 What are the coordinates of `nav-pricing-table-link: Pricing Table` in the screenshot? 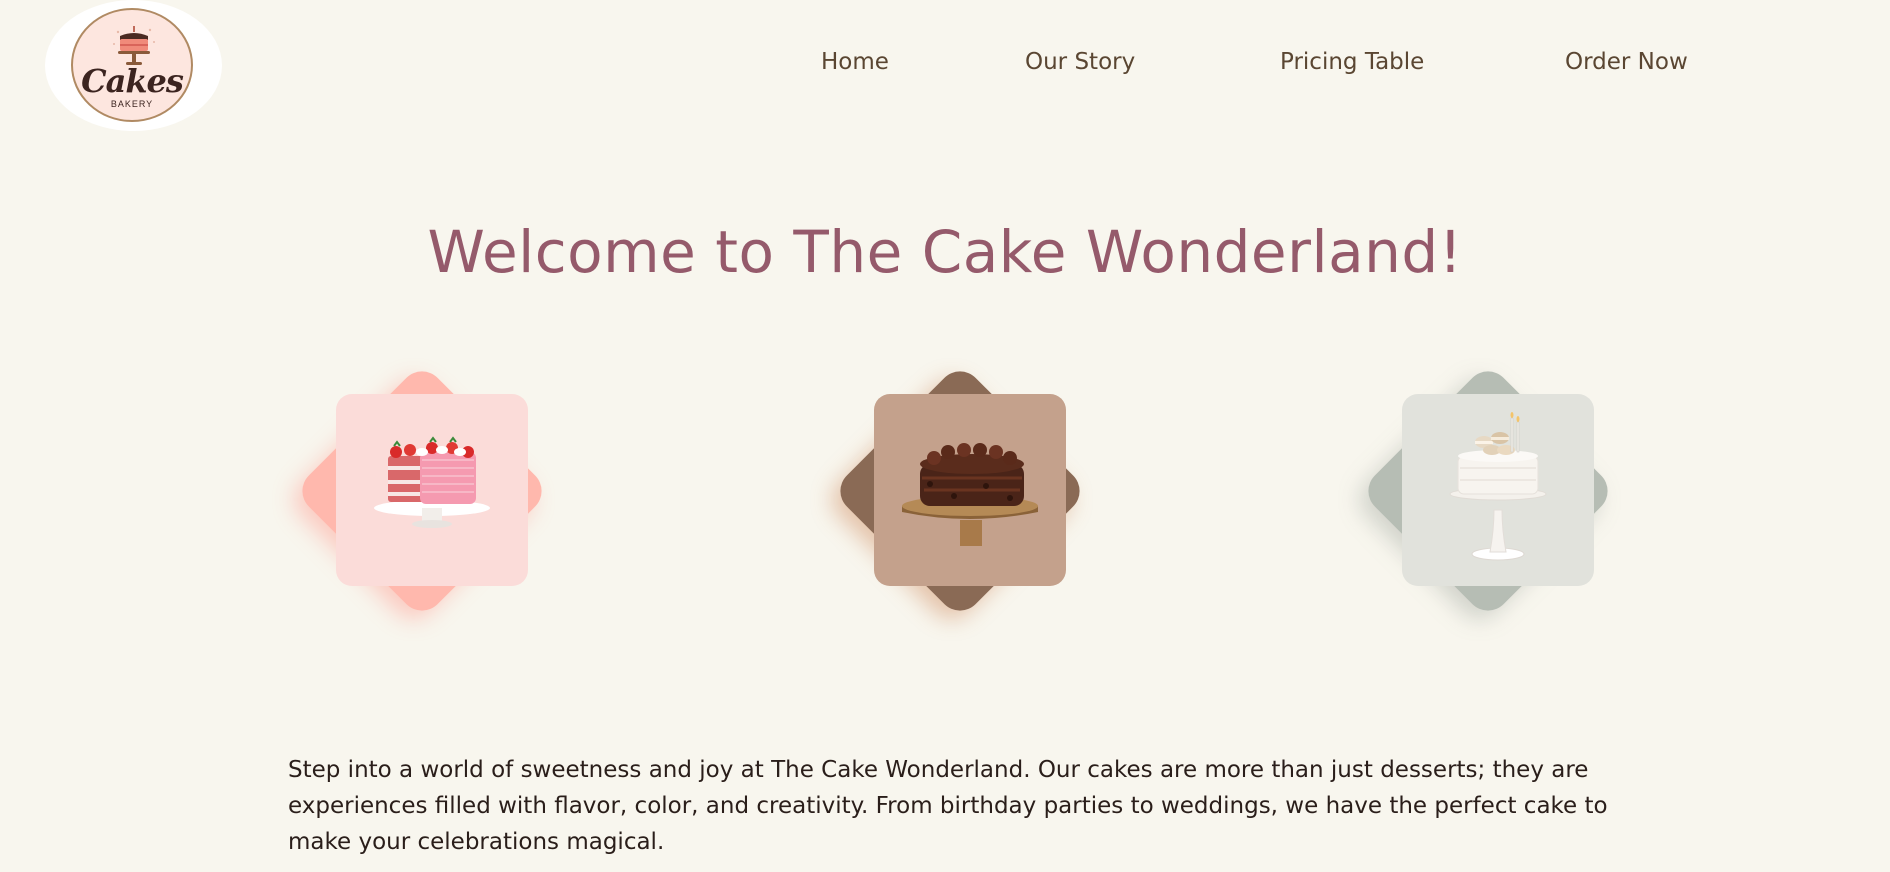 It's located at (1352, 62).